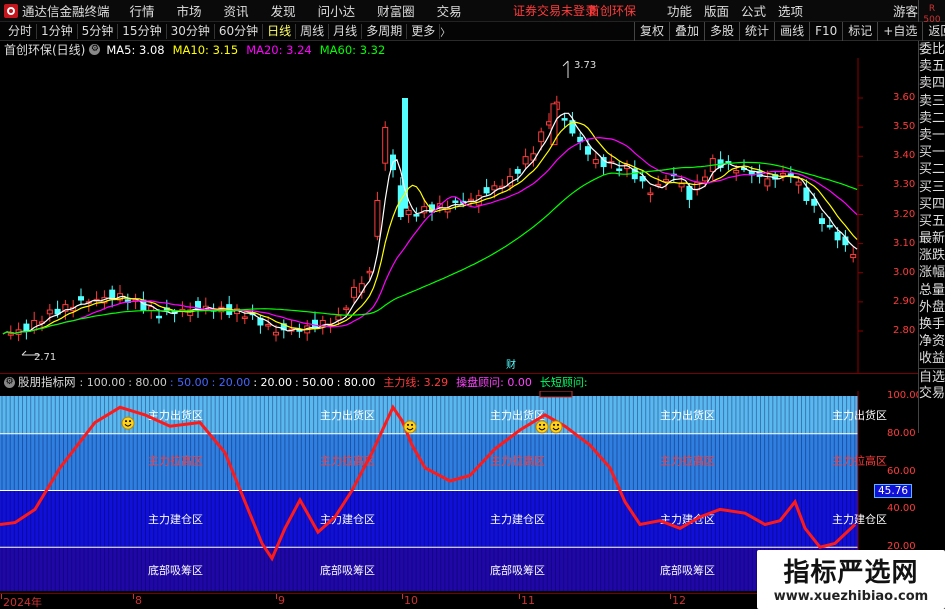  Describe the element at coordinates (280, 31) in the screenshot. I see `period-tab: 日线` at that location.